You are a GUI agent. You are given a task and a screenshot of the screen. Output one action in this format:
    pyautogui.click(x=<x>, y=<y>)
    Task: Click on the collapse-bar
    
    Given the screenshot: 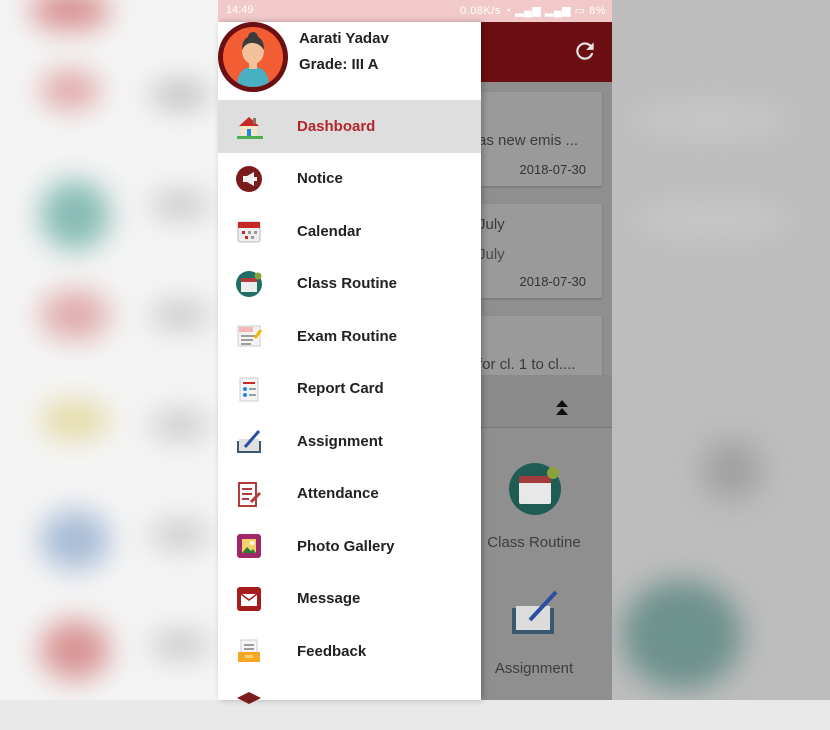 What is the action you would take?
    pyautogui.click(x=535, y=401)
    